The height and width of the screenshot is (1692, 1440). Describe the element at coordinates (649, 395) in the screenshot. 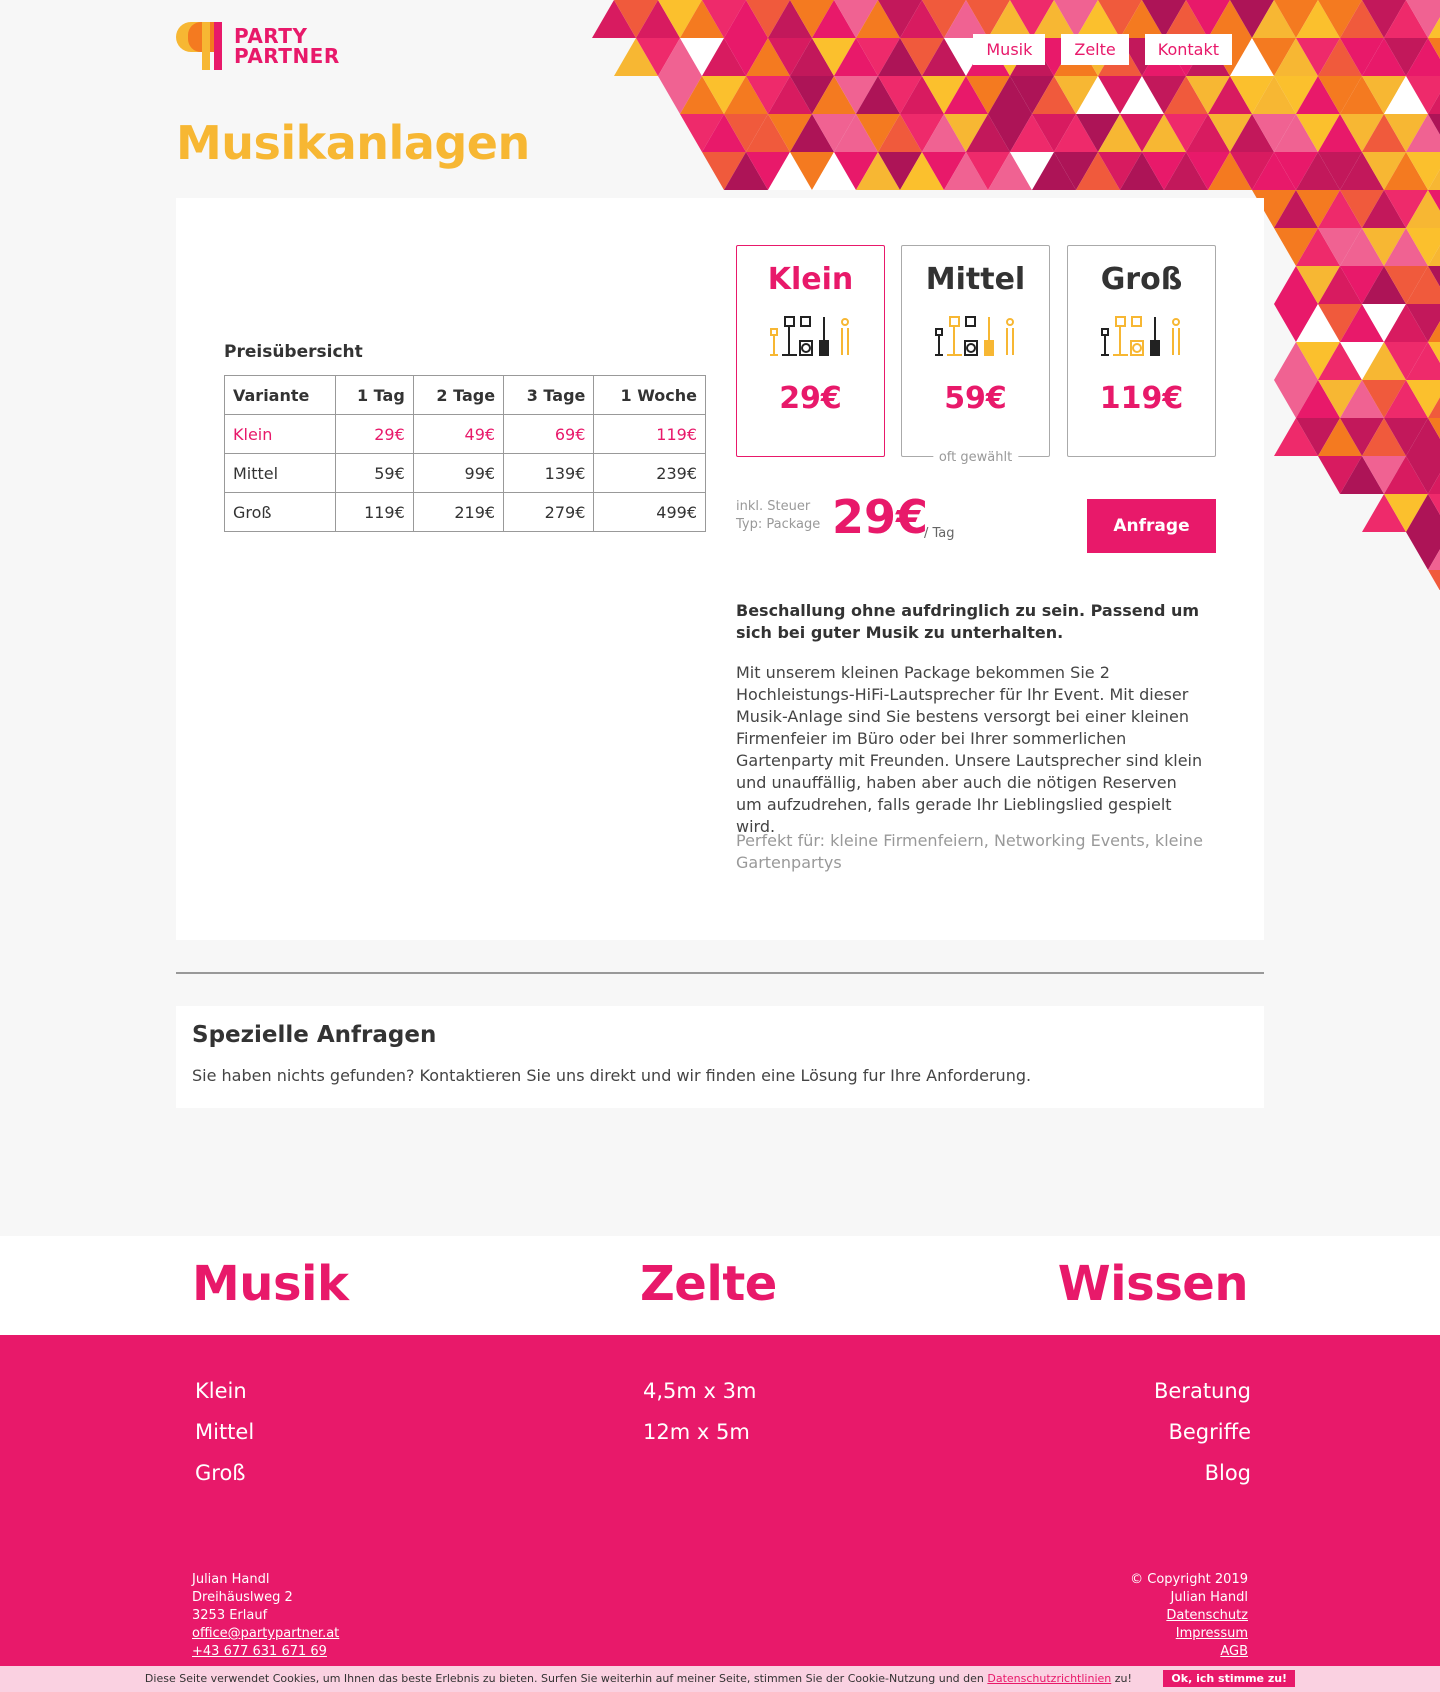

I see `column-header: 1 Woche` at that location.